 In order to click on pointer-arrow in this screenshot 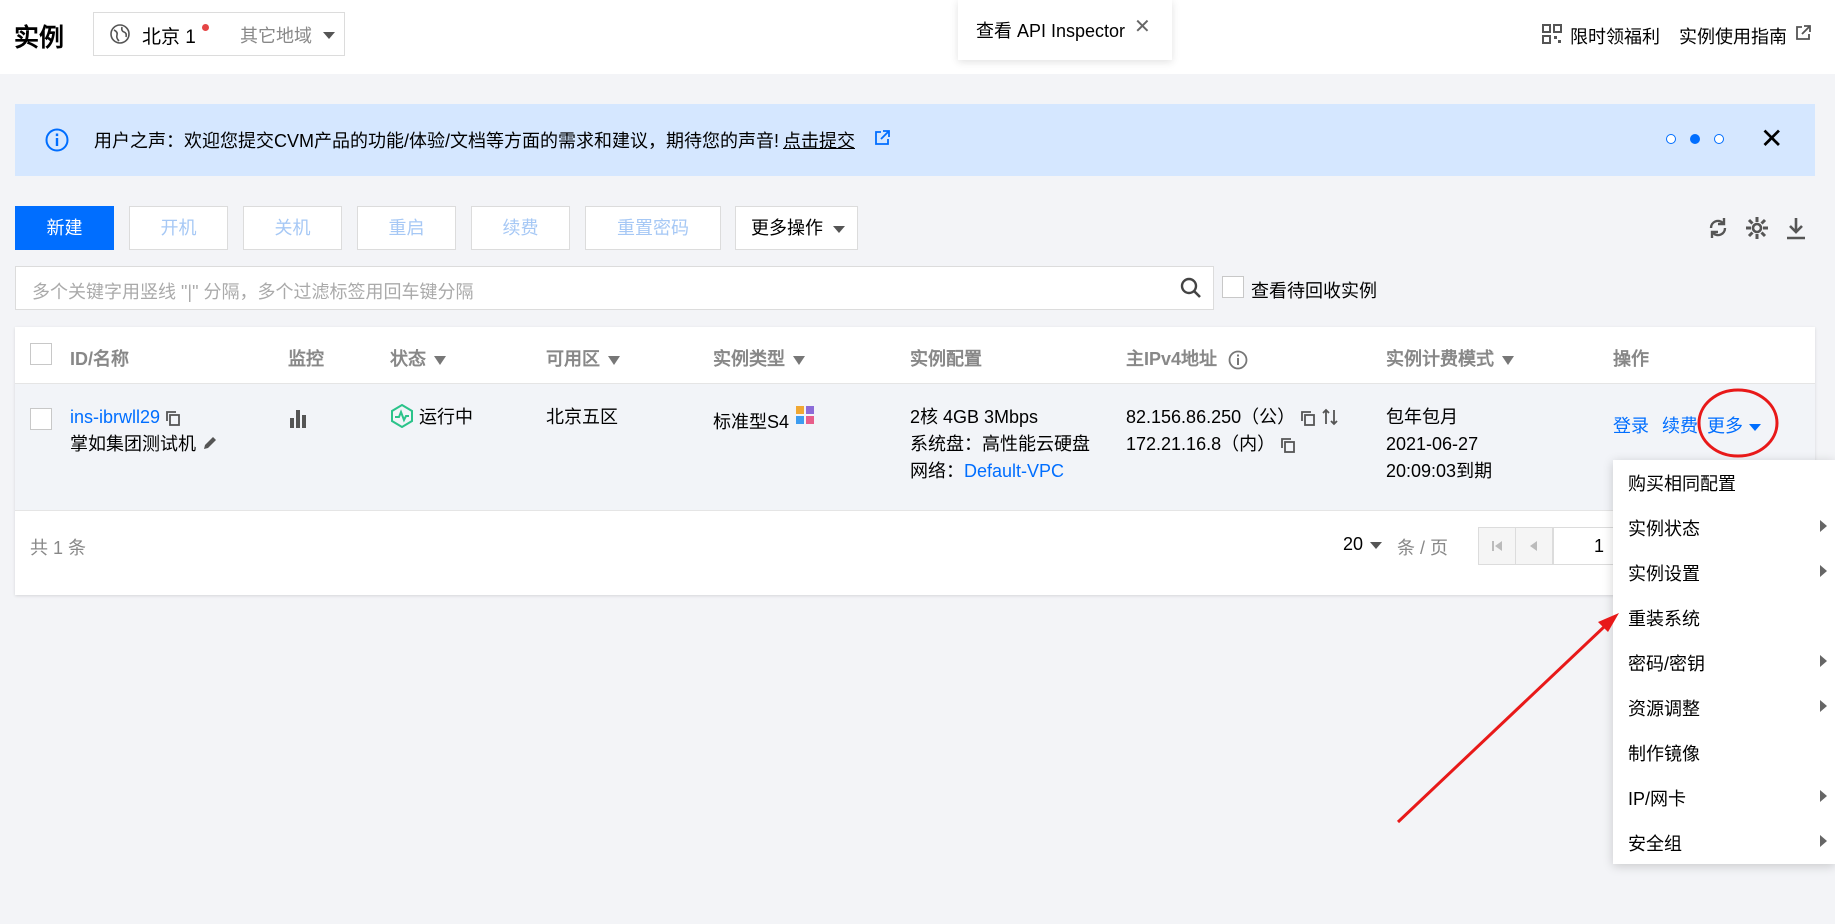, I will do `click(1501, 724)`.